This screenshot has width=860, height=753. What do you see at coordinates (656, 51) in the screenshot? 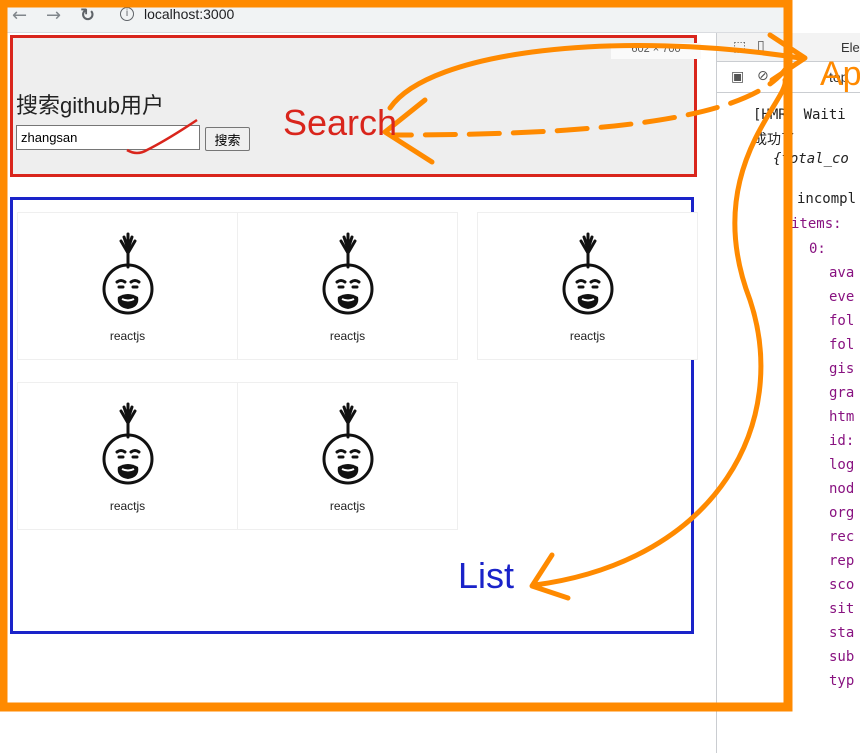
I see `viewport-size-badge: 602 × 700` at bounding box center [656, 51].